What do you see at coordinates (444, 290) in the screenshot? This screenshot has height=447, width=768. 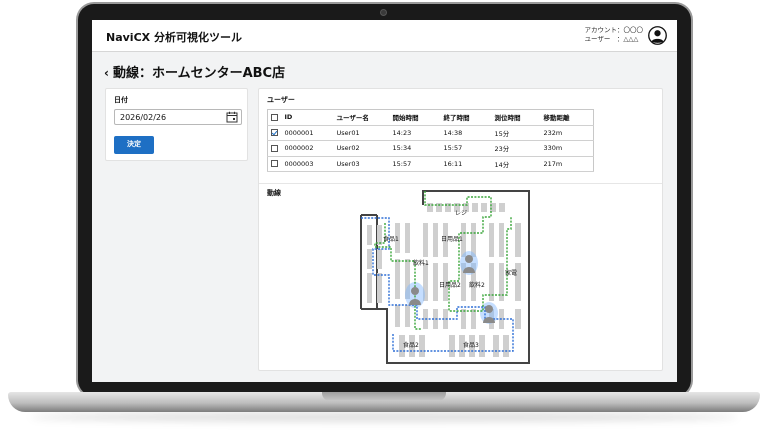 I see `store-shelves` at bounding box center [444, 290].